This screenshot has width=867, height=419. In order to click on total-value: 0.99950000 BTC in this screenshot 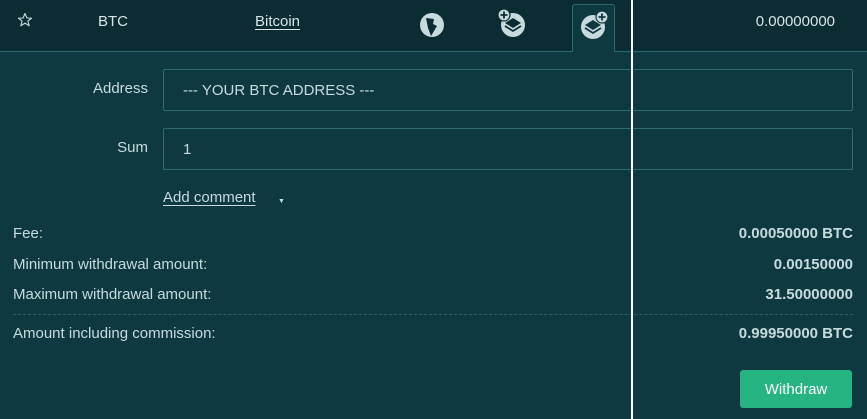, I will do `click(795, 333)`.